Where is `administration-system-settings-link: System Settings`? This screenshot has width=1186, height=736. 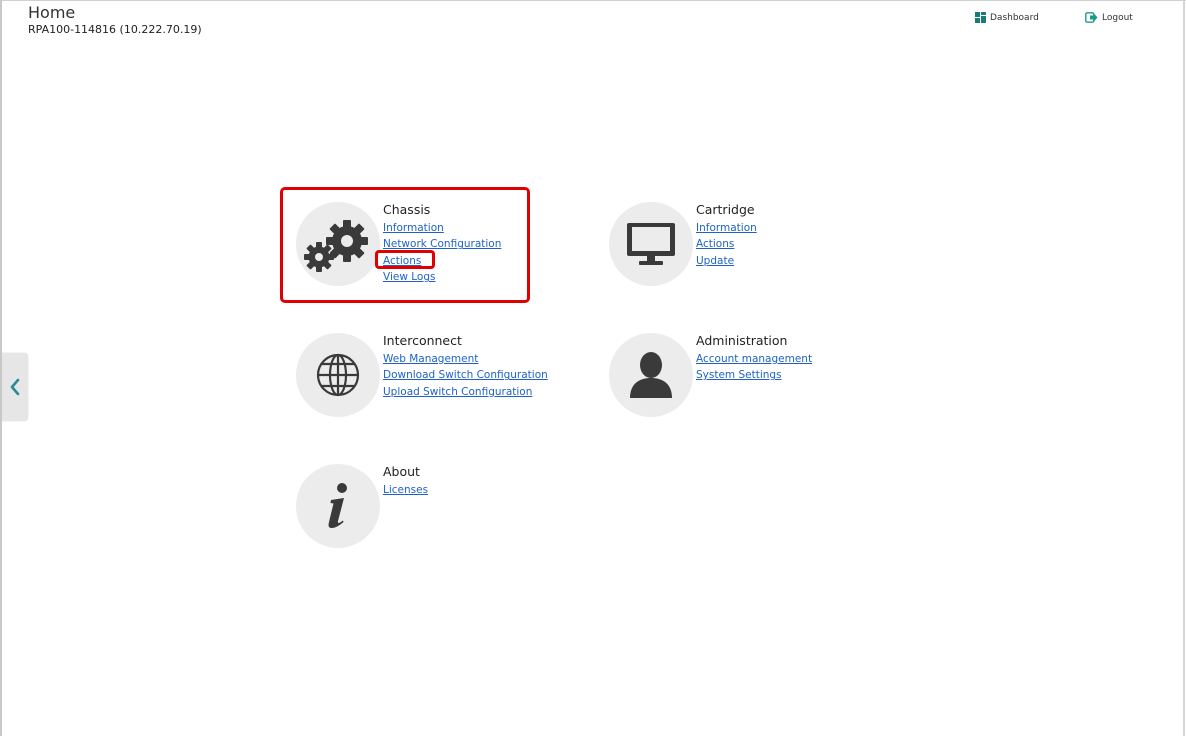
administration-system-settings-link: System Settings is located at coordinates (811, 375).